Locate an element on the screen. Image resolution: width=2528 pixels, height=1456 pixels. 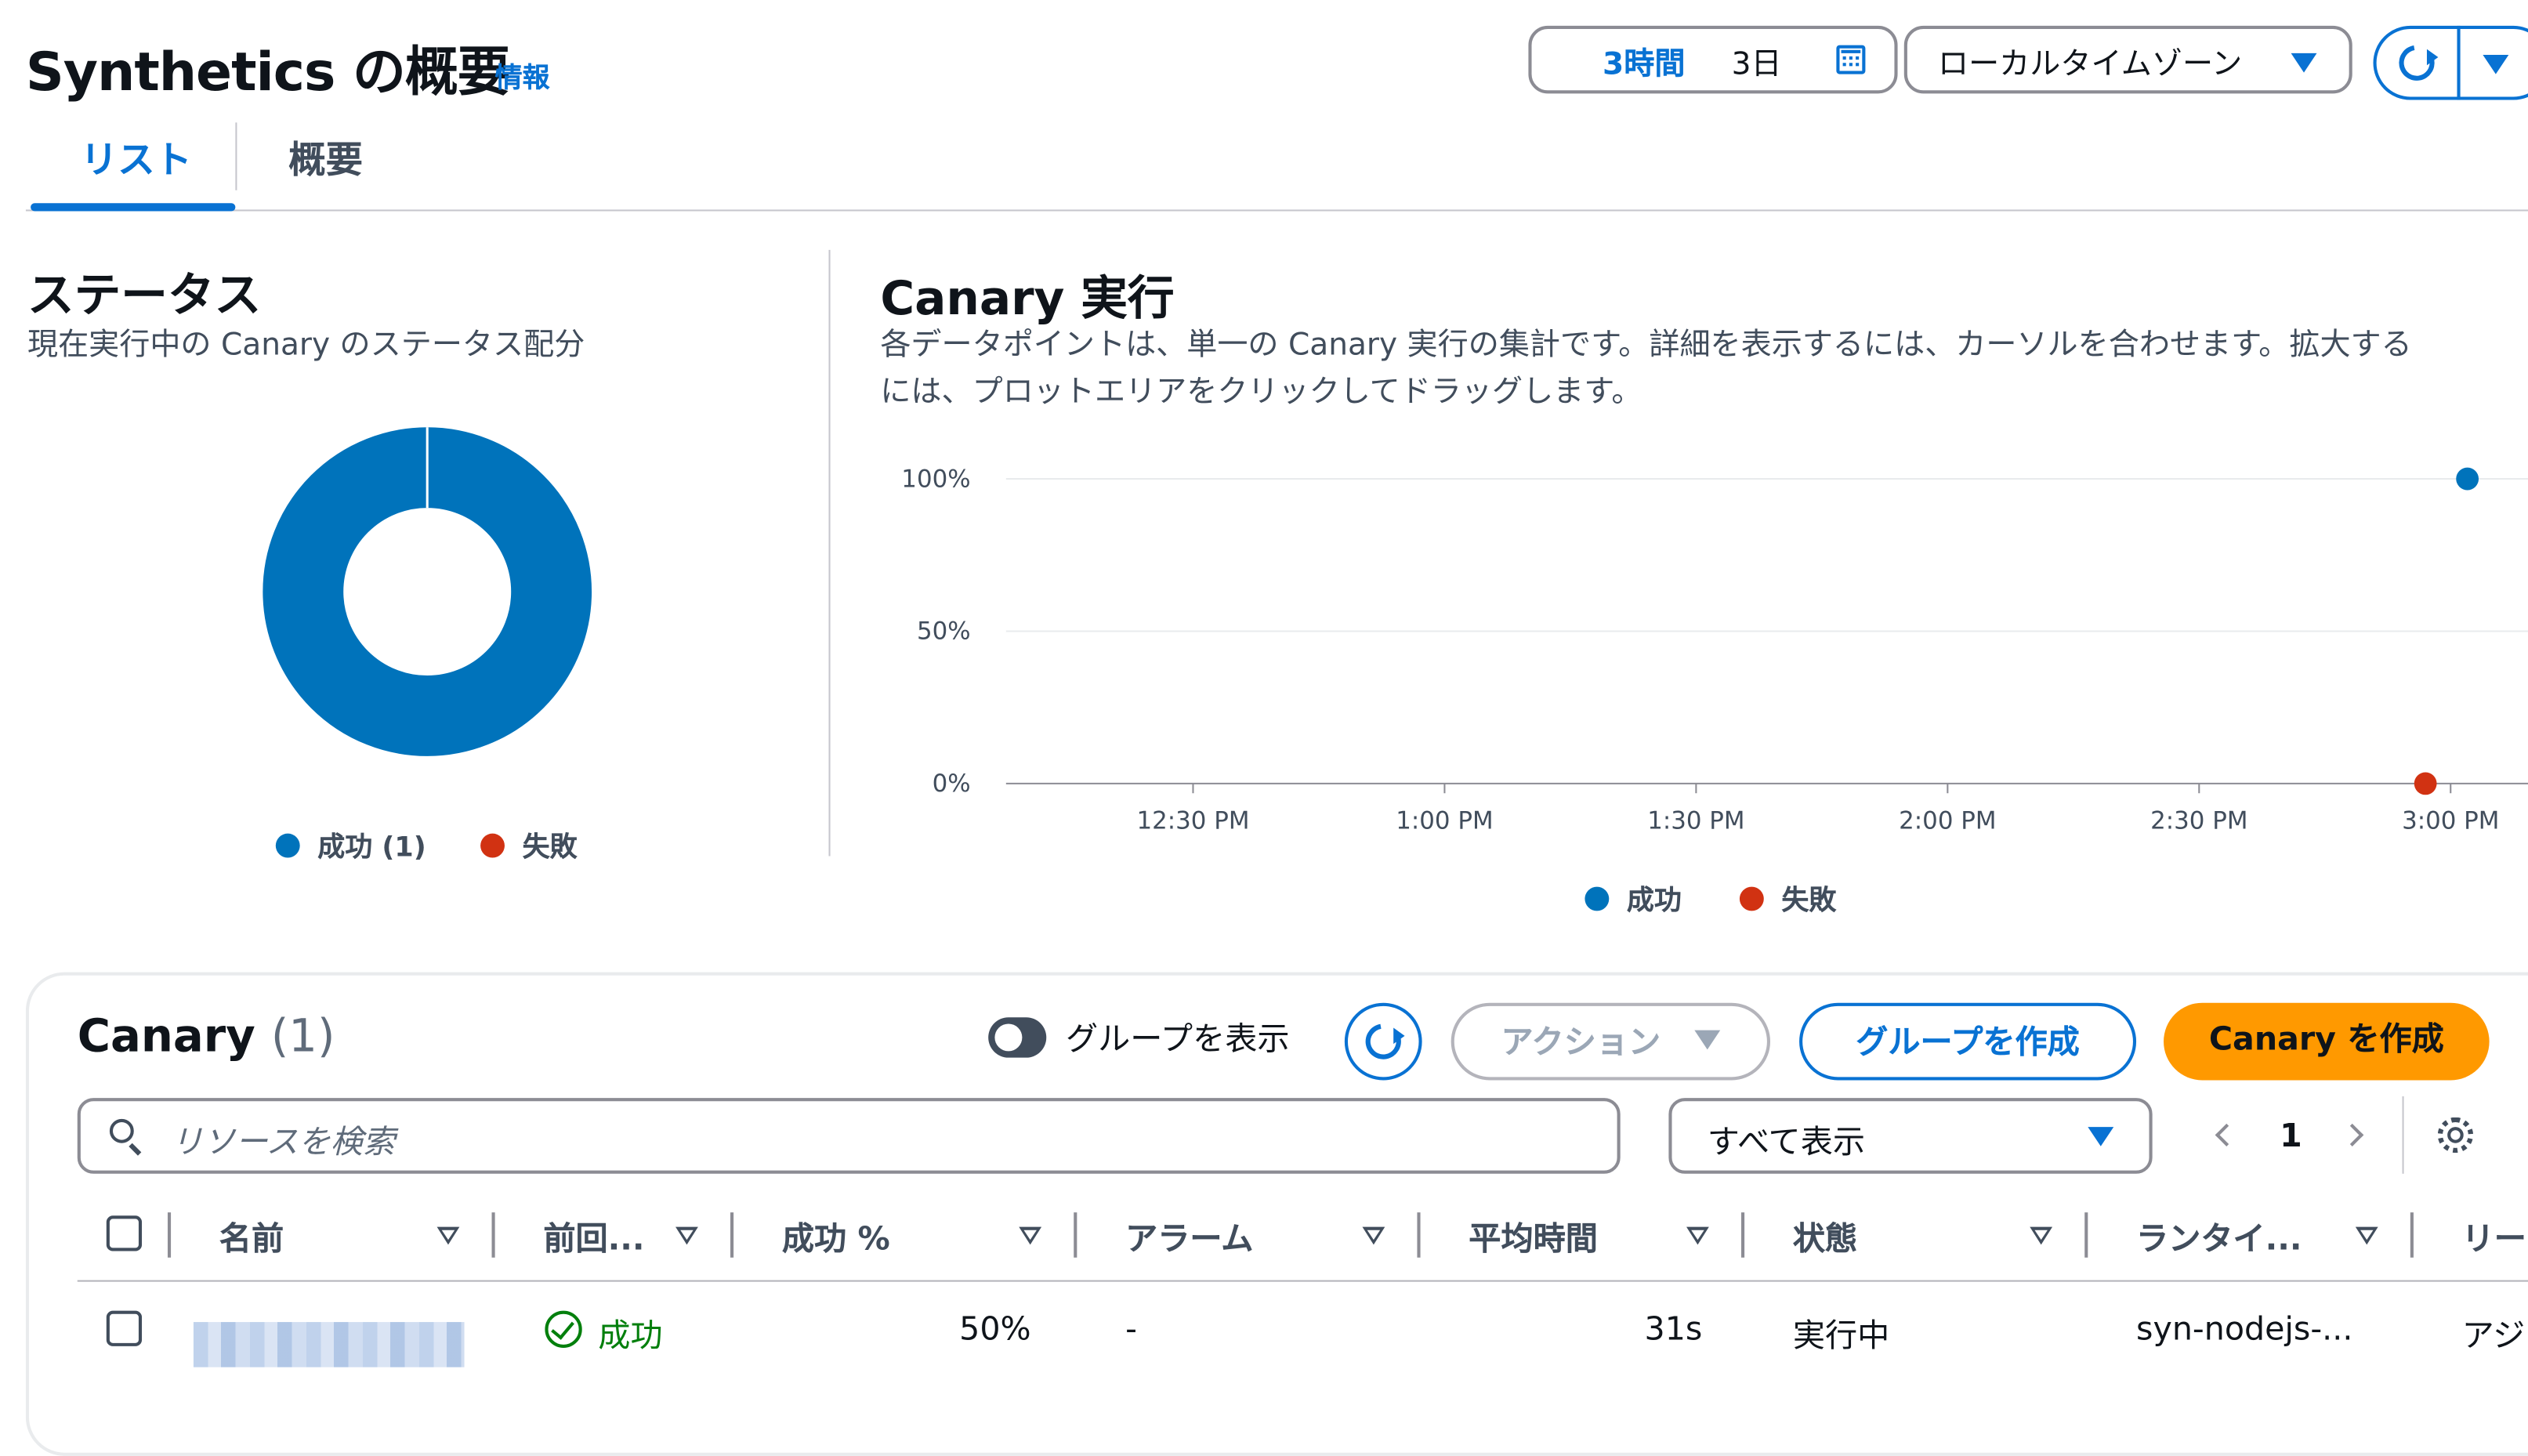
column-header-success-rate: 成功 % is located at coordinates (836, 1235).